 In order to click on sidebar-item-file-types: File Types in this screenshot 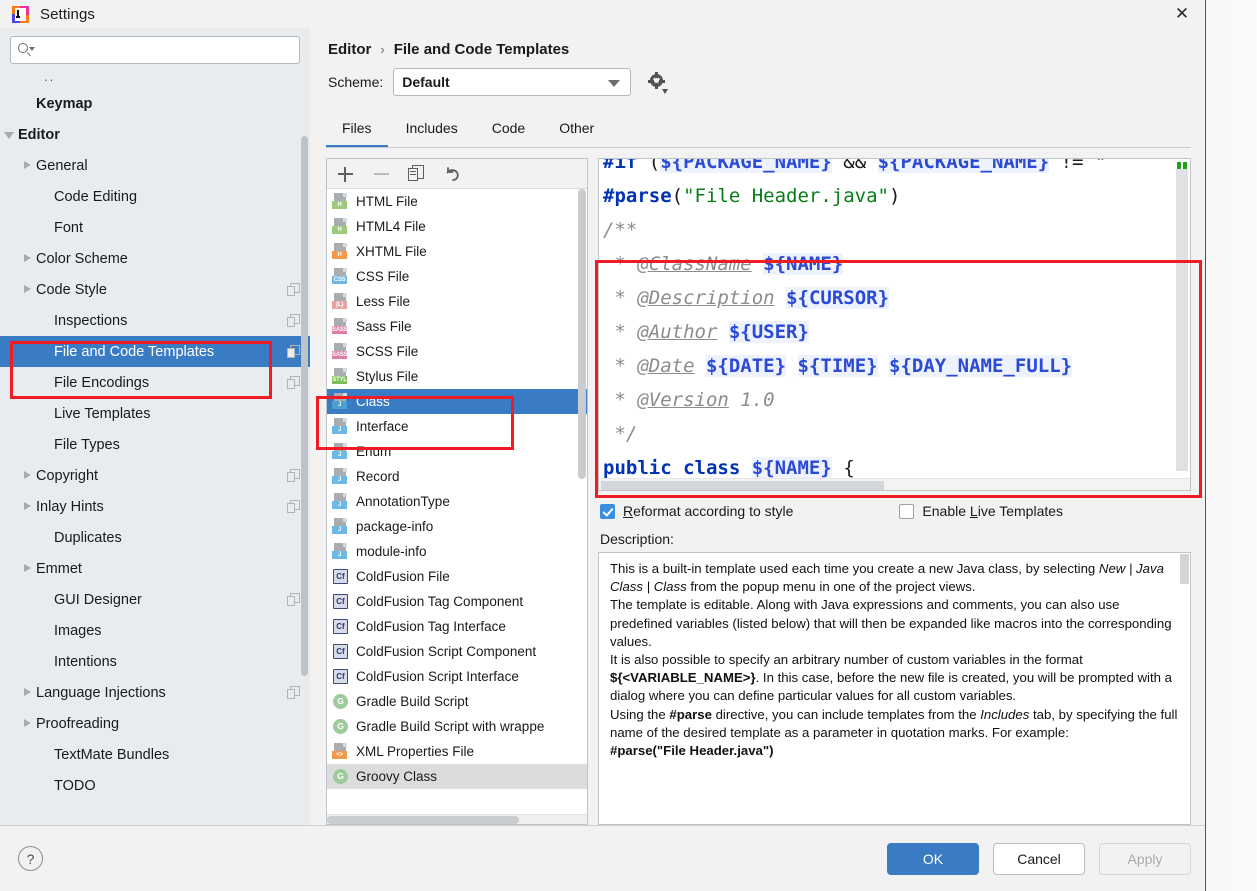, I will do `click(155, 444)`.